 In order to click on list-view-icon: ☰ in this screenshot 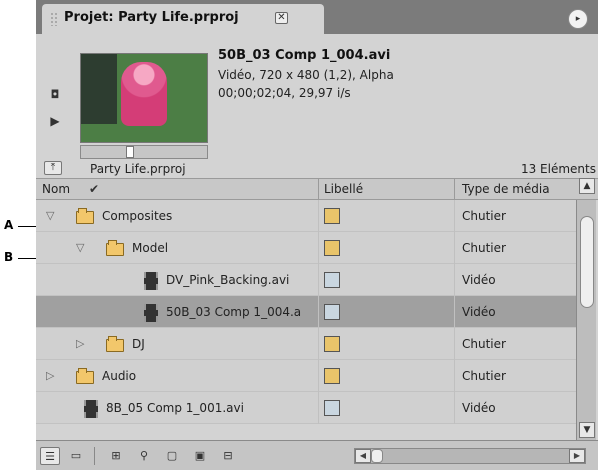, I will do `click(50, 456)`.